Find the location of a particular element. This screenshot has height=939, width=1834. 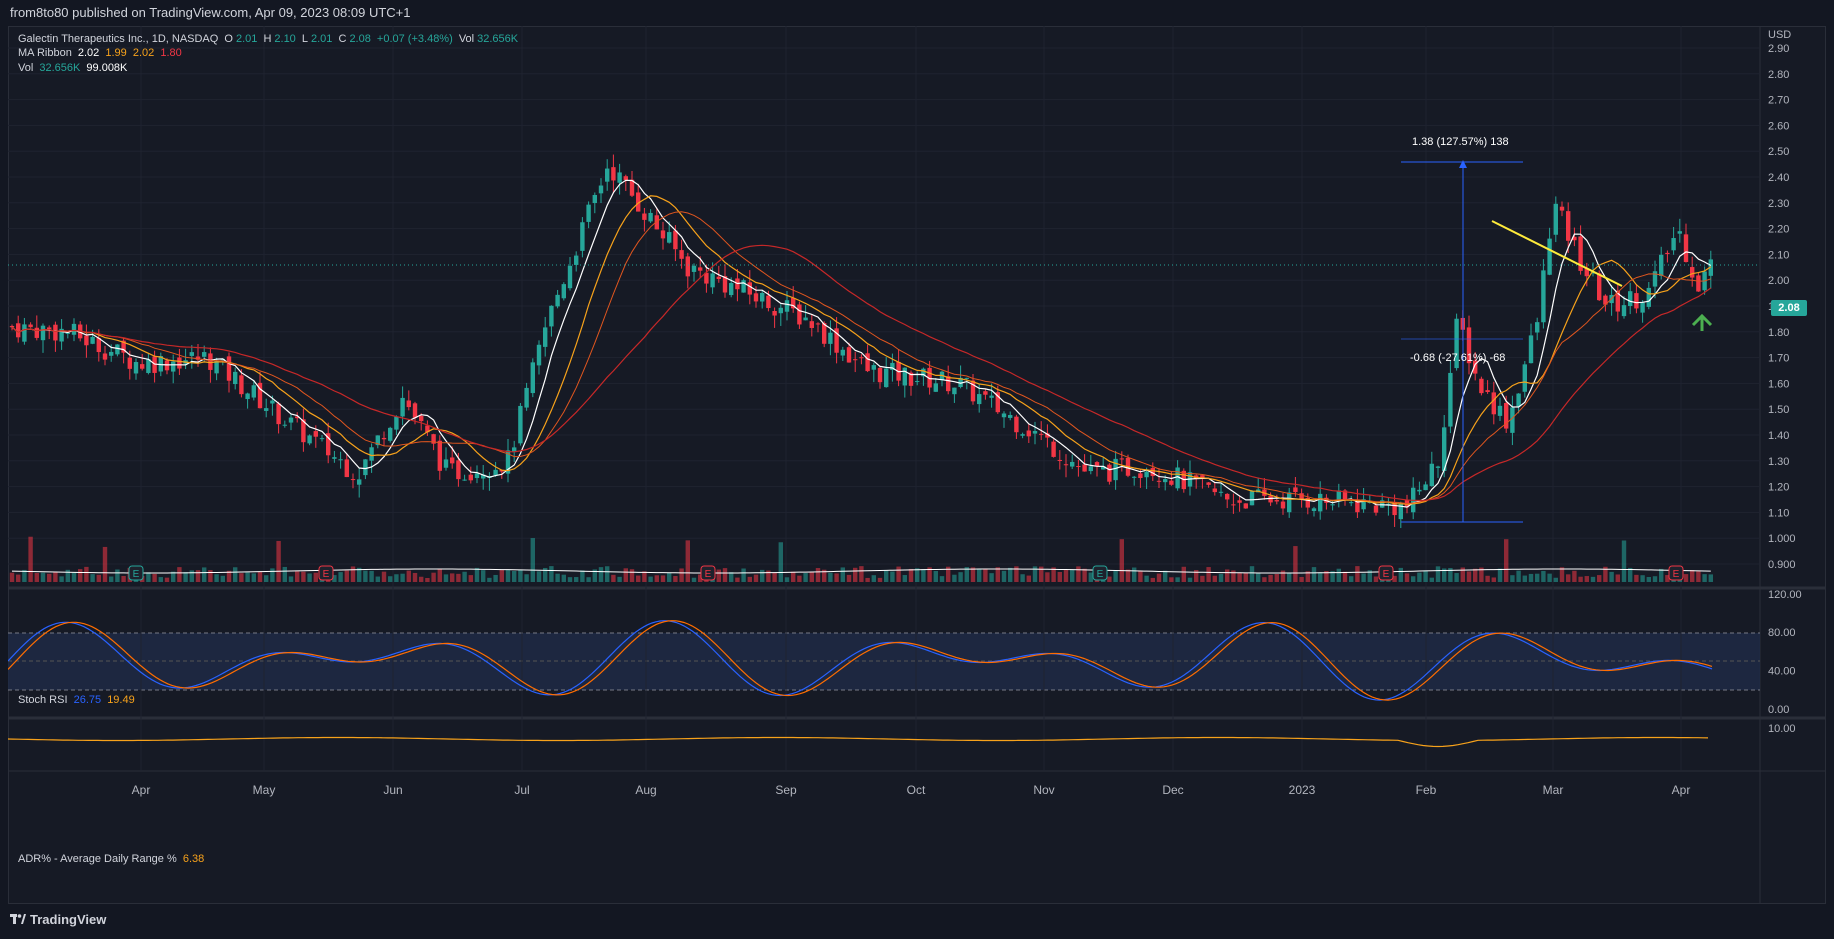

ma-ribbon-legend: MA Ribbon 2.02 1.99 2.02 1.80 is located at coordinates (101, 53).